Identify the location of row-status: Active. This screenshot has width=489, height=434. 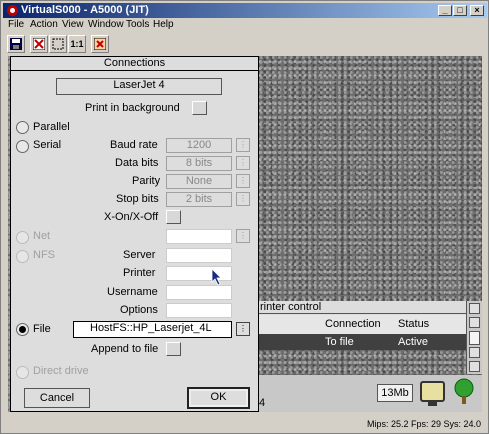
(413, 342).